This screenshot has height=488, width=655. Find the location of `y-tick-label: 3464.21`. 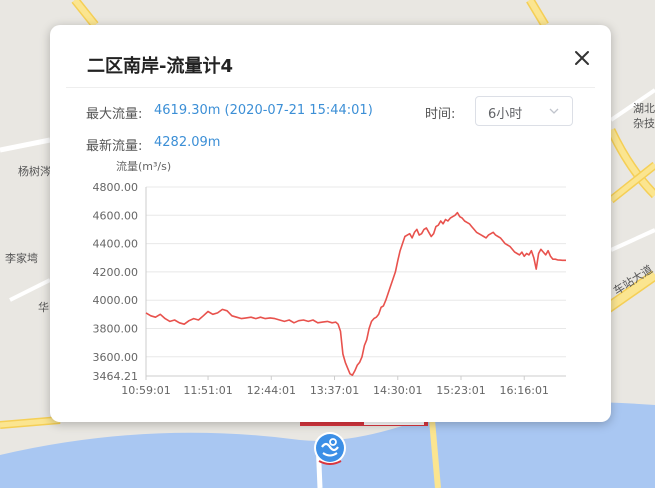

y-tick-label: 3464.21 is located at coordinates (116, 376).